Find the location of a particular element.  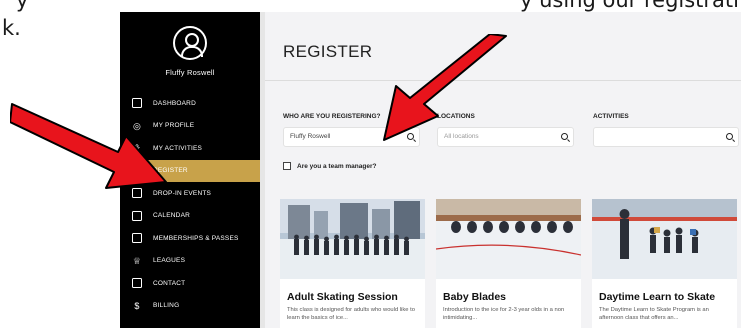

avatar-icon is located at coordinates (190, 43).